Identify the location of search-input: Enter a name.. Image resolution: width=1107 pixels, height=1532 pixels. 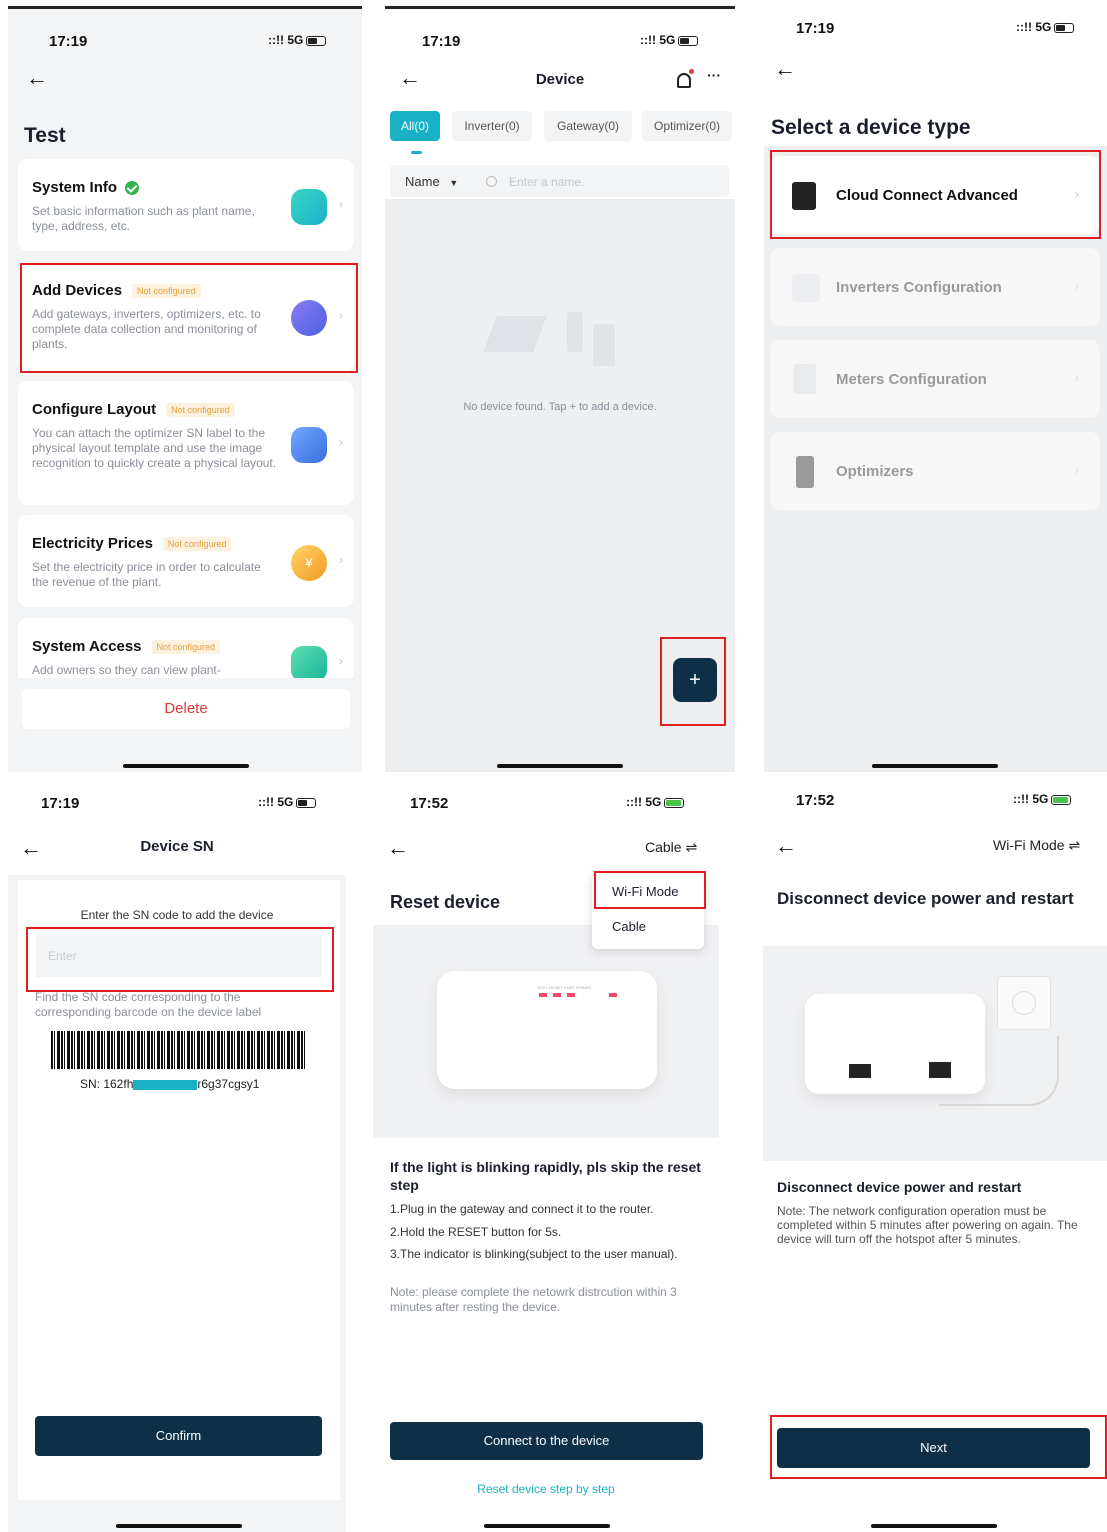
(546, 182).